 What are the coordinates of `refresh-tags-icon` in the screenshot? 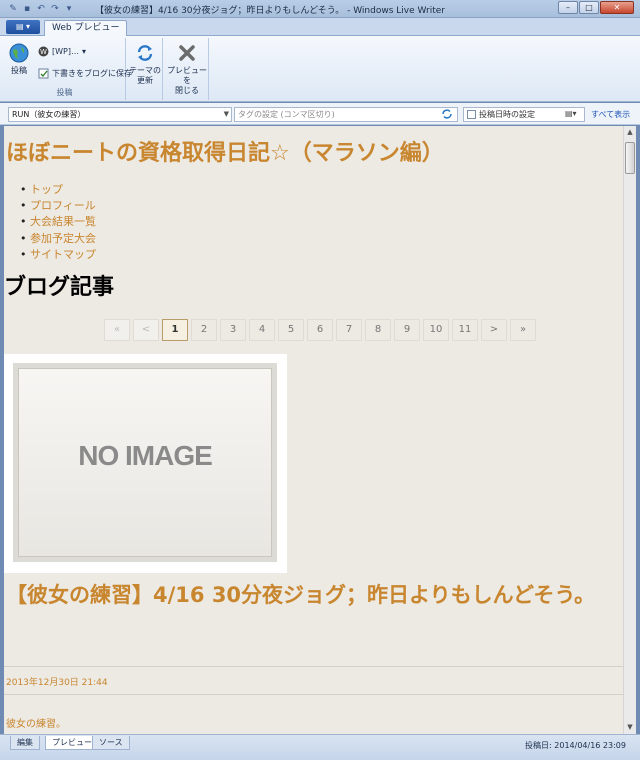 It's located at (447, 114).